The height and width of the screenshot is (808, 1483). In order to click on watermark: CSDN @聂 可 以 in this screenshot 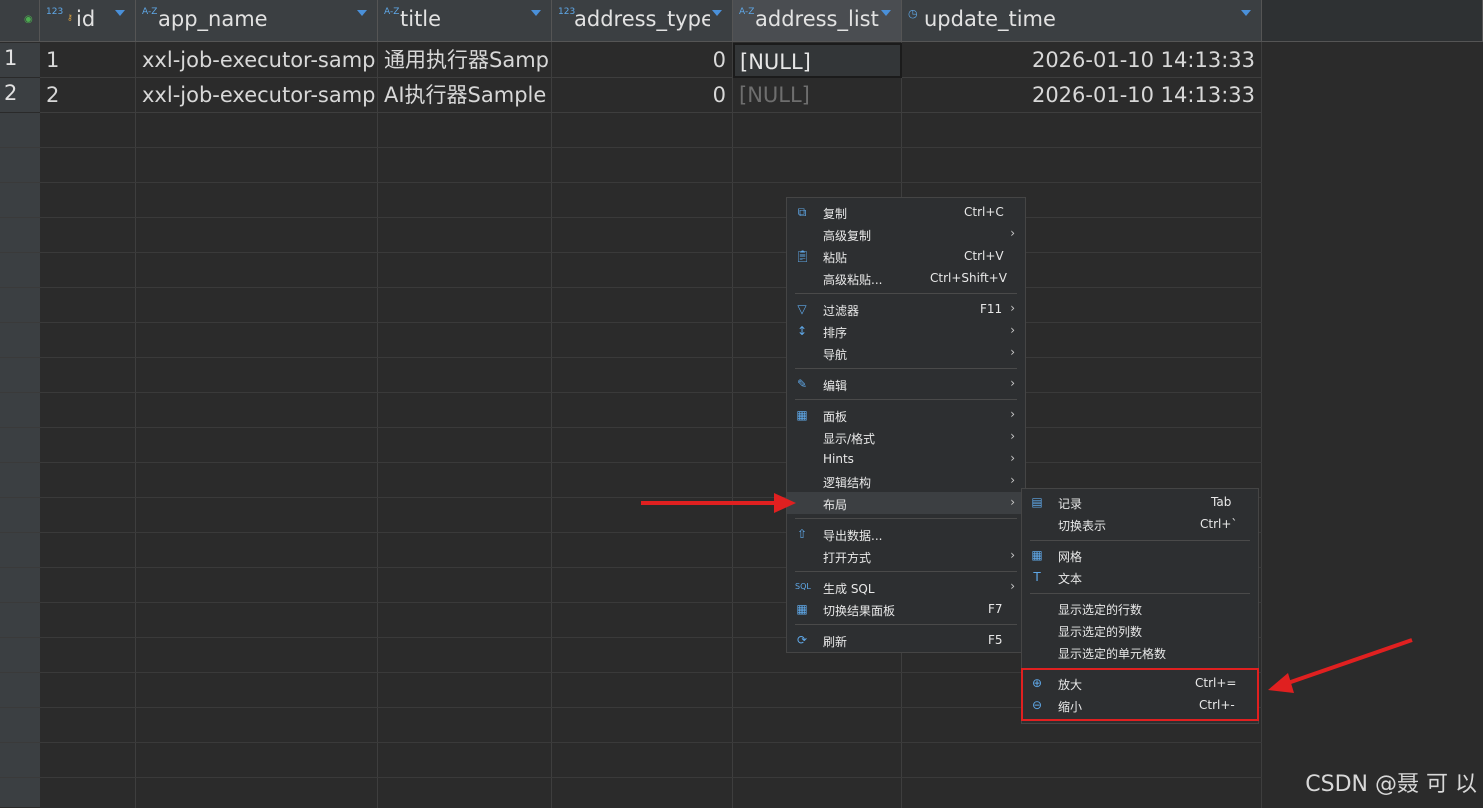, I will do `click(1391, 784)`.